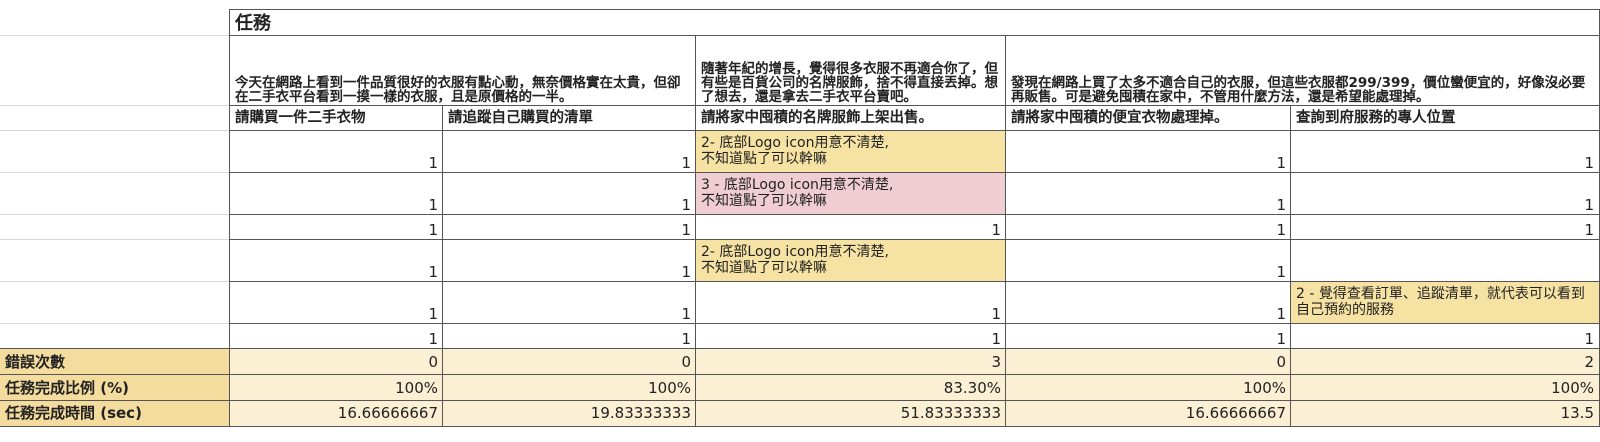  I want to click on column-header-1: 請購買一件二手衣物, so click(336, 118).